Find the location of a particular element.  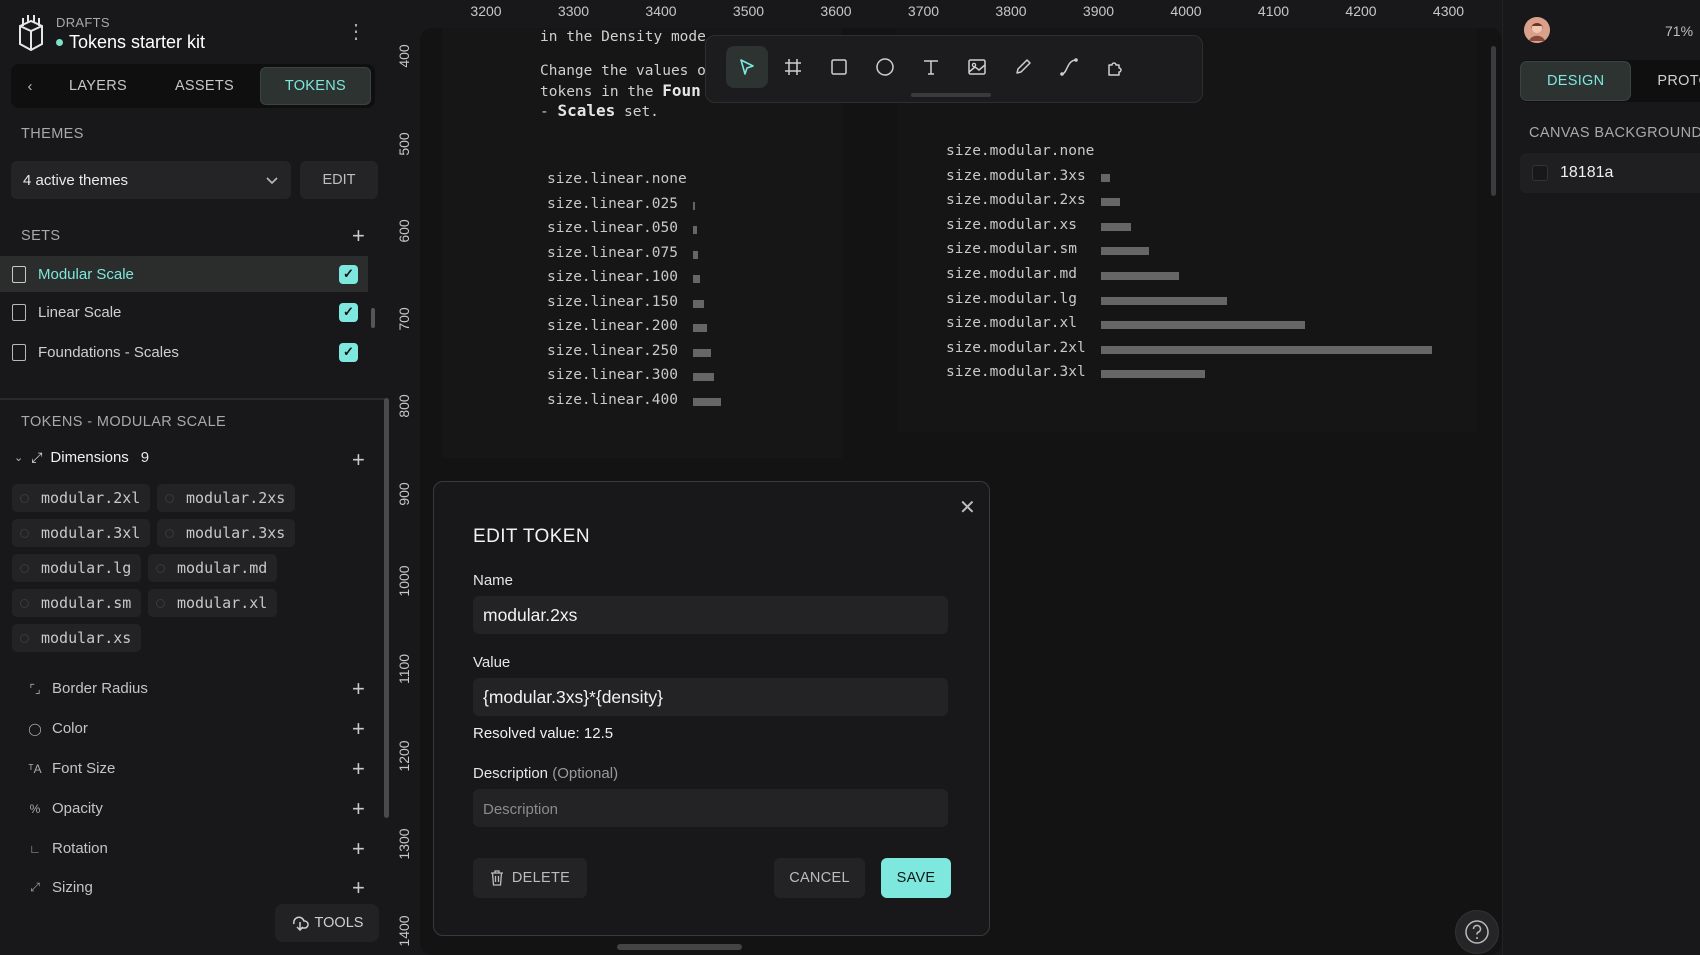

token-pill: modular.xl is located at coordinates (213, 603).